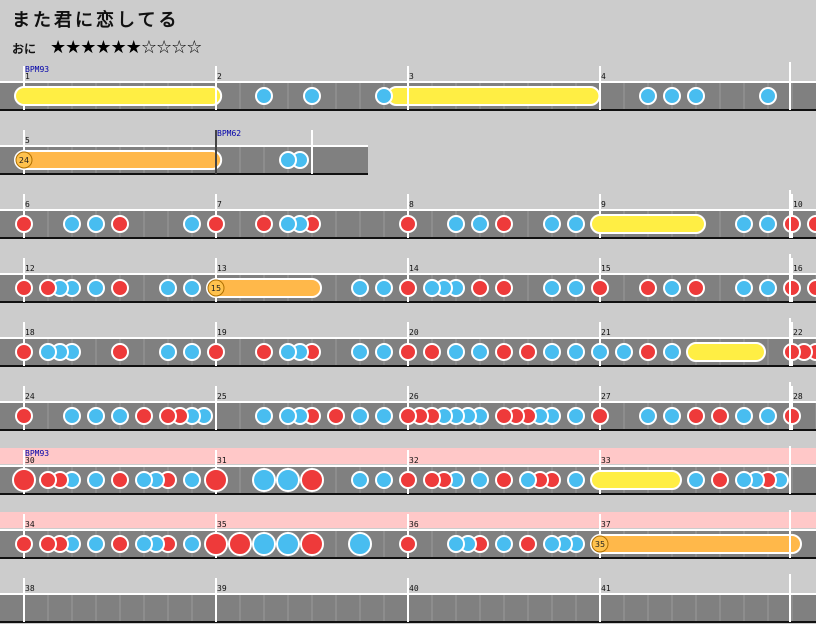  What do you see at coordinates (414, 396) in the screenshot?
I see `measure-number: 26` at bounding box center [414, 396].